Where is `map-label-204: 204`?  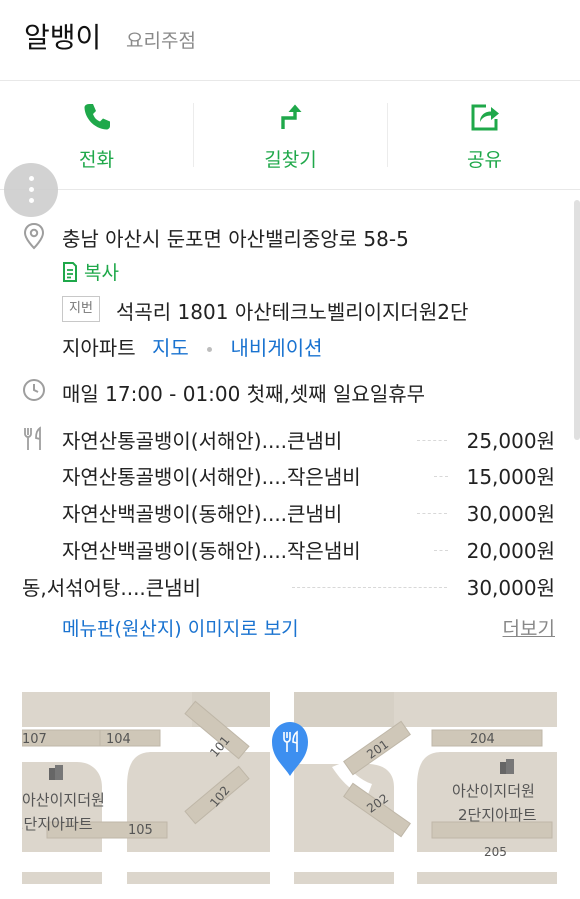
map-label-204: 204 is located at coordinates (482, 739).